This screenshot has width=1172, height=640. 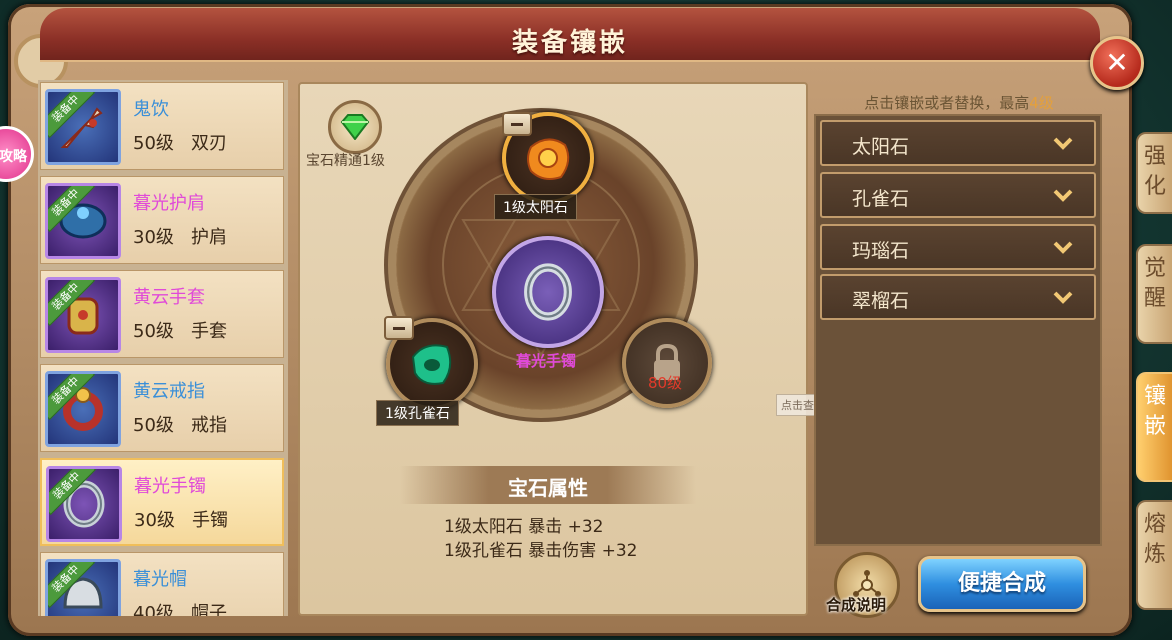 What do you see at coordinates (209, 609) in the screenshot?
I see `equipment-type: 帽子` at bounding box center [209, 609].